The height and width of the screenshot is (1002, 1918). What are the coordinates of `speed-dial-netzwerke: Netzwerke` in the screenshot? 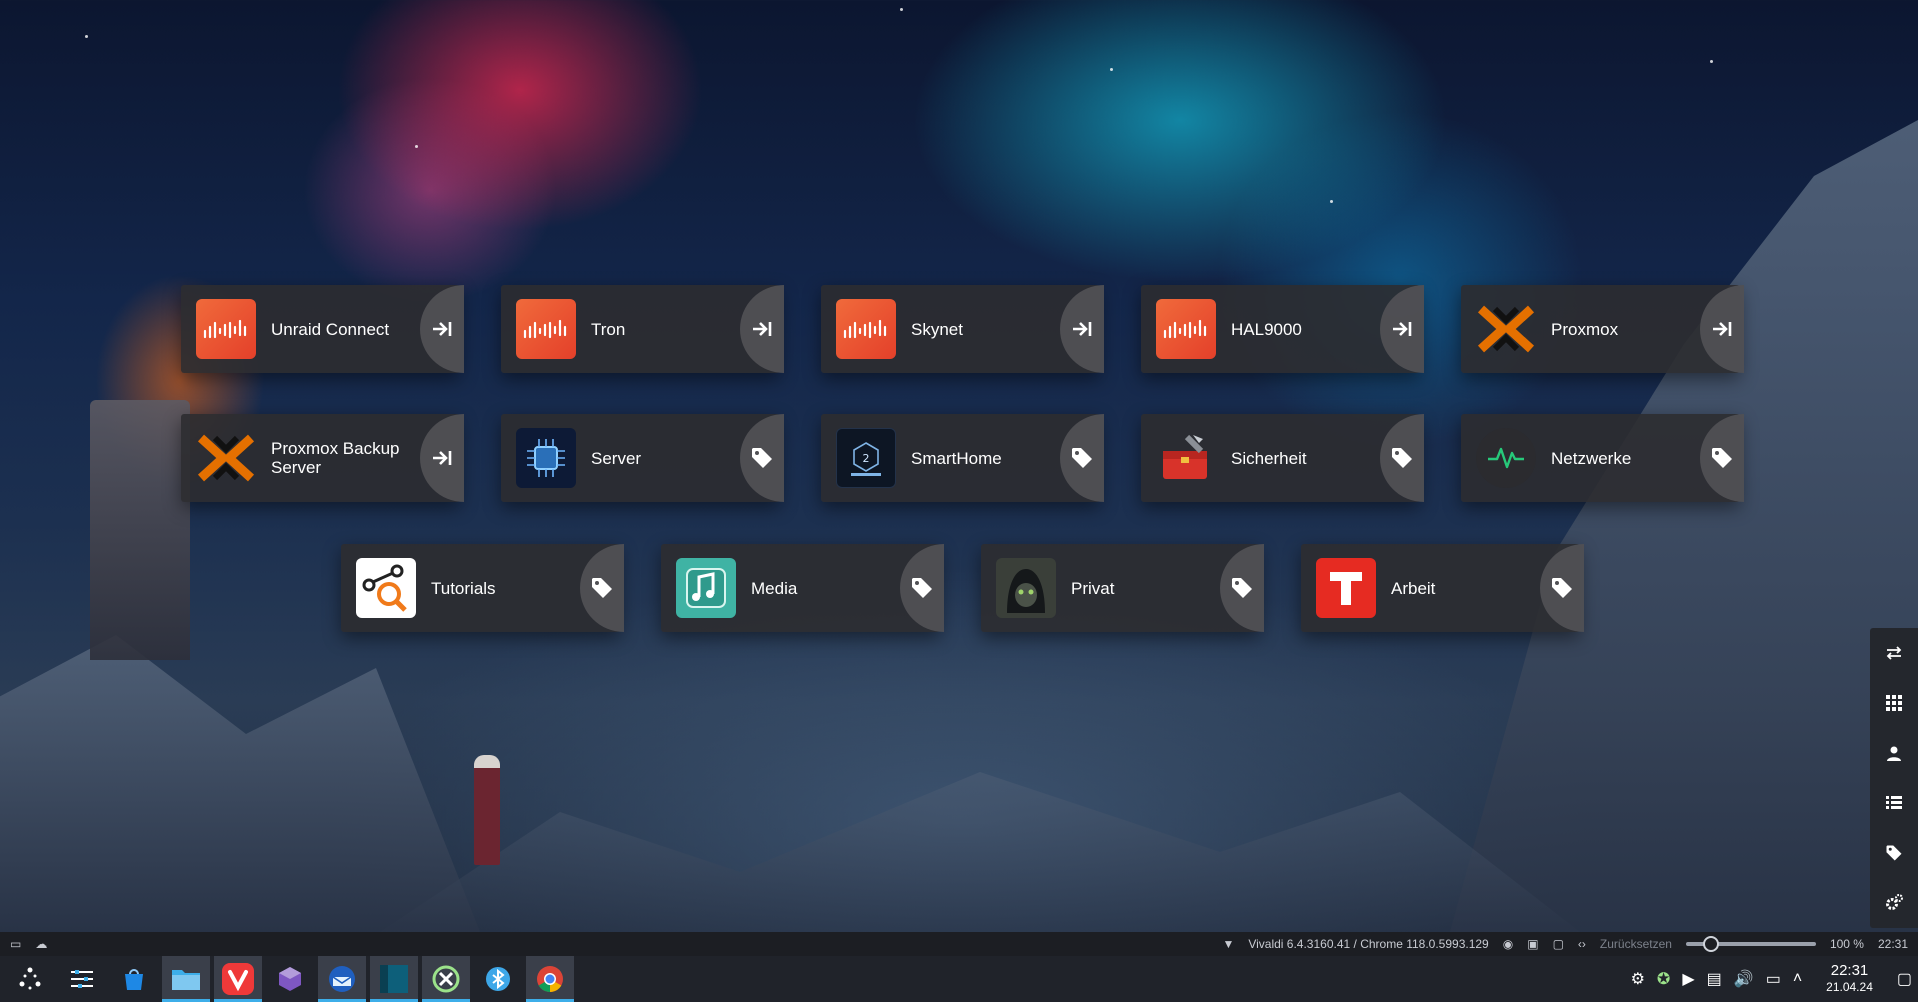 It's located at (1602, 458).